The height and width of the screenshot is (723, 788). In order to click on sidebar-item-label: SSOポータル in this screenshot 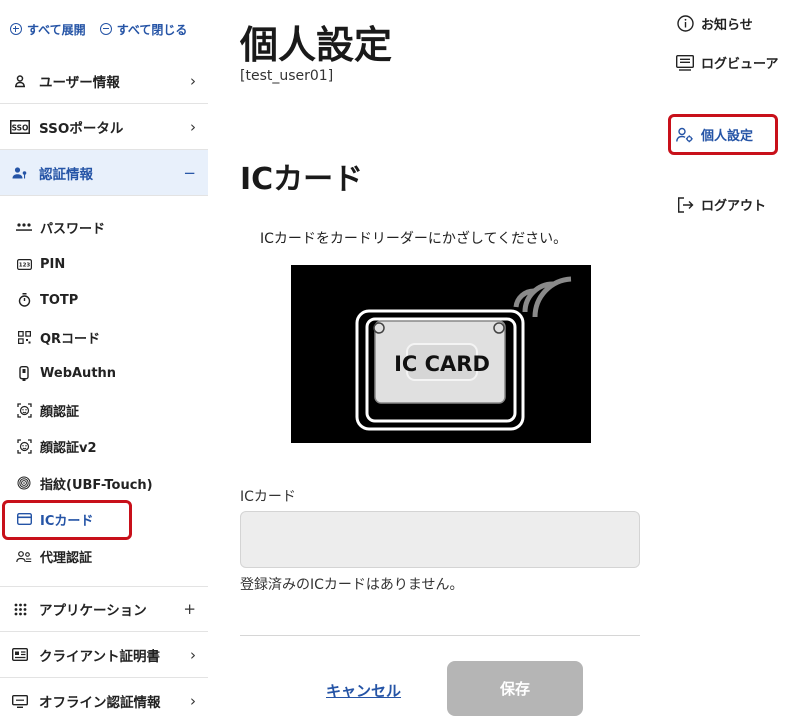, I will do `click(81, 128)`.